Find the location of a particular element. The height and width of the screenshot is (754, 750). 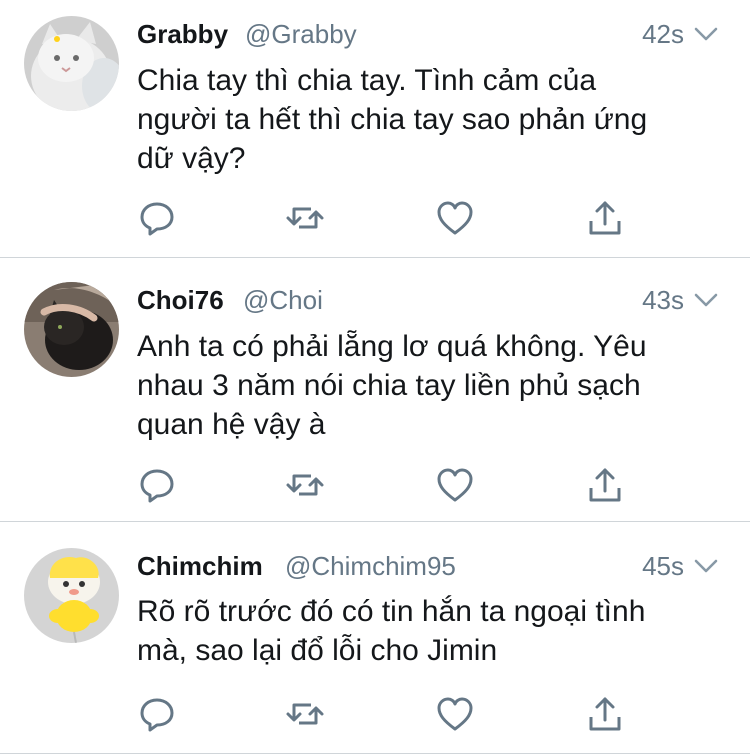

display-name: Grabby is located at coordinates (182, 34).